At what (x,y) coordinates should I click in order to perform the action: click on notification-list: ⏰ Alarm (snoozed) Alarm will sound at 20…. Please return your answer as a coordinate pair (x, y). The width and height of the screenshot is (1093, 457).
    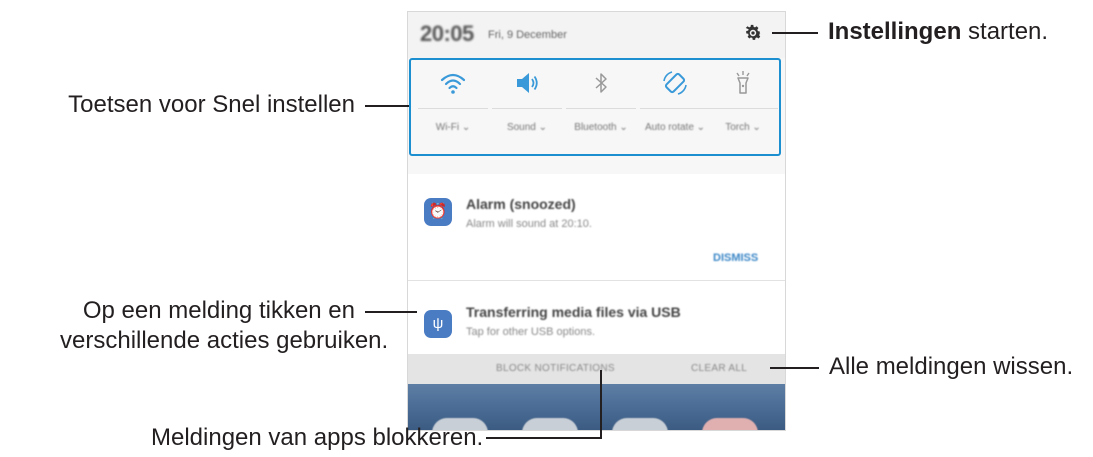
    Looking at the image, I should click on (596, 264).